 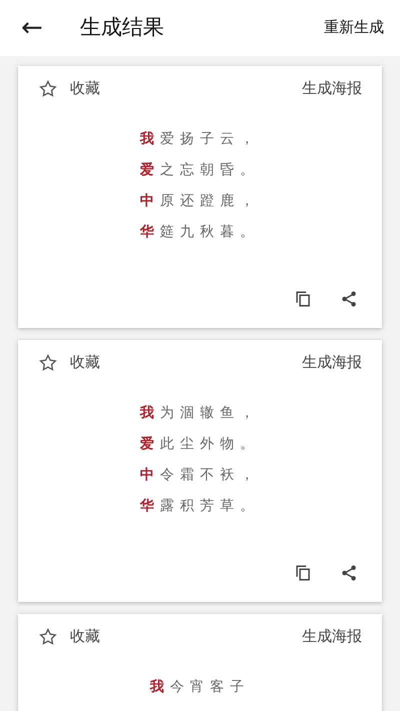 I want to click on poem-line: 爱 之忘朝昏。, so click(x=200, y=170).